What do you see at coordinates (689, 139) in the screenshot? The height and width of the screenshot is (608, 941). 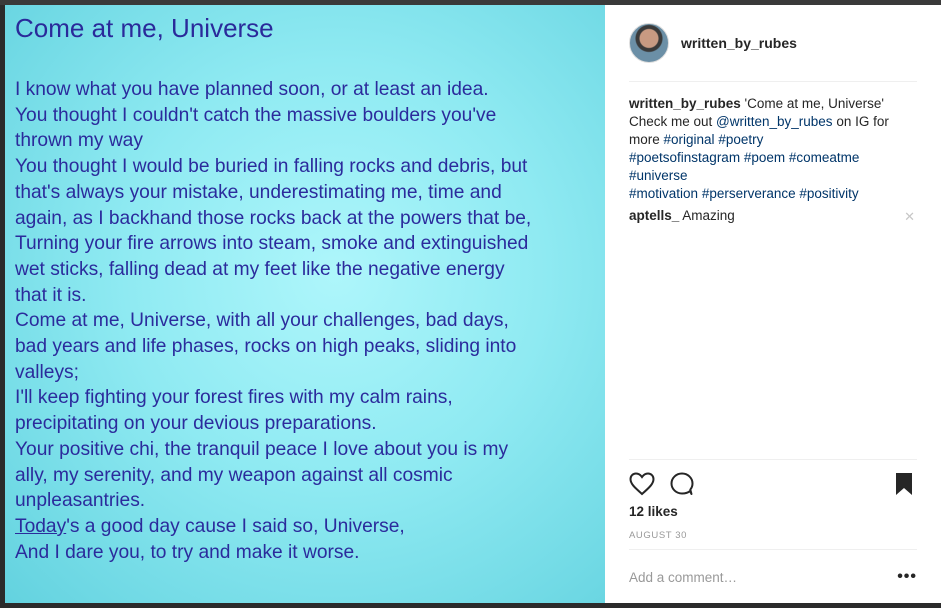 I see `hashtag: #original` at bounding box center [689, 139].